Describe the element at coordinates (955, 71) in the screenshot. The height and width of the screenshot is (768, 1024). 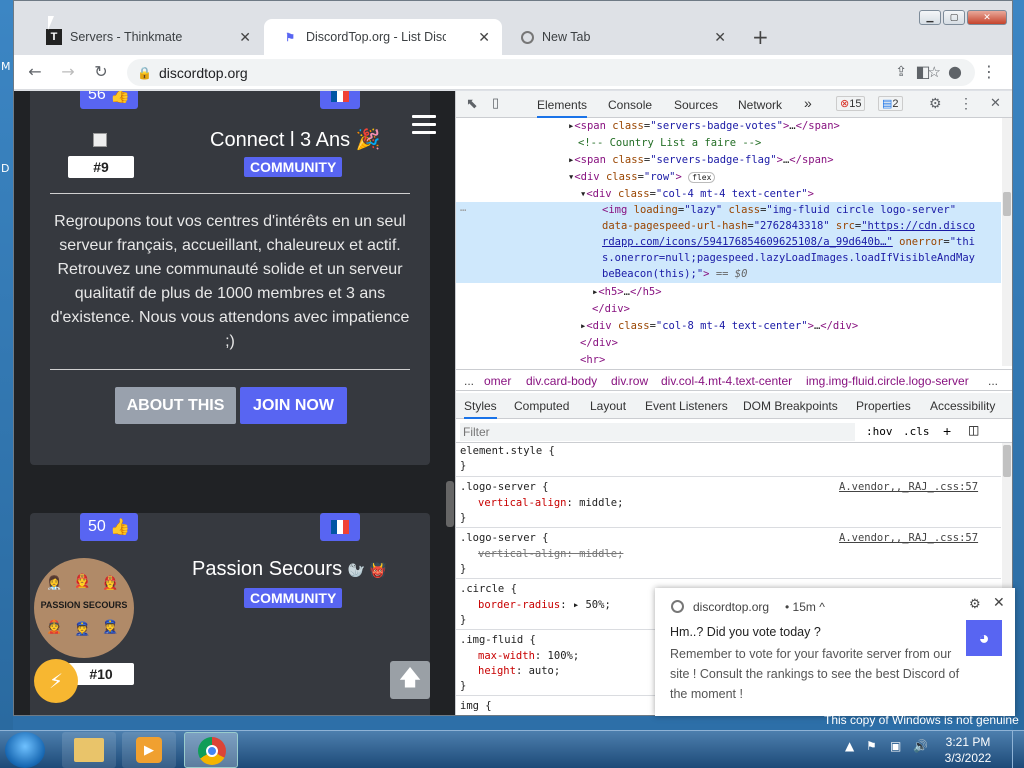
I see `profile-avatar-icon: ●` at that location.